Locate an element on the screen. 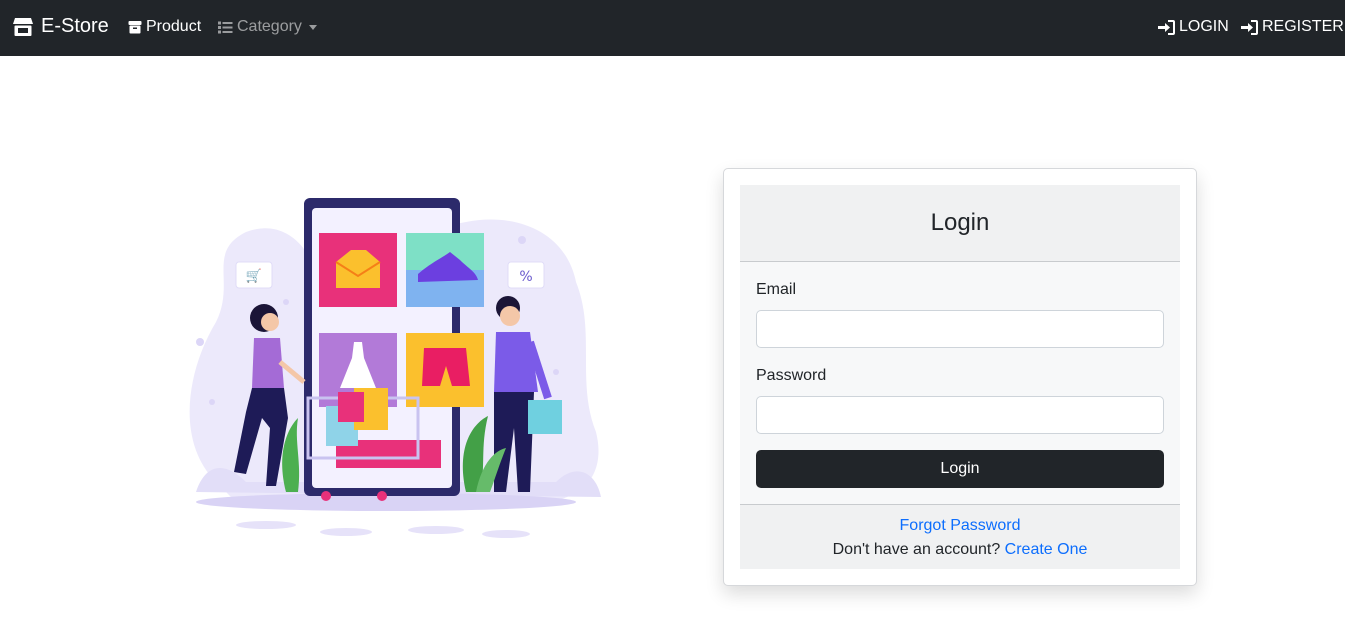  login-title: Login is located at coordinates (960, 222).